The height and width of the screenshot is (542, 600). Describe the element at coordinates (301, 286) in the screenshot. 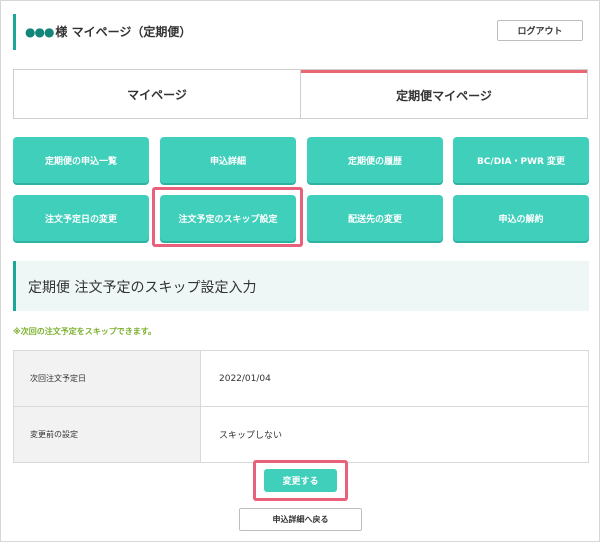

I see `section-header: 定期便 注文予定のスキップ設定入力` at that location.